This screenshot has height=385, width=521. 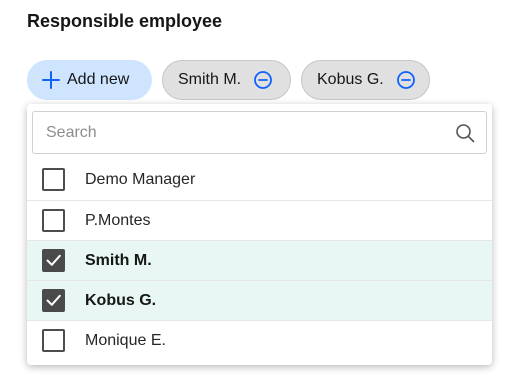 What do you see at coordinates (125, 340) in the screenshot?
I see `list-item-label: Monique E.` at bounding box center [125, 340].